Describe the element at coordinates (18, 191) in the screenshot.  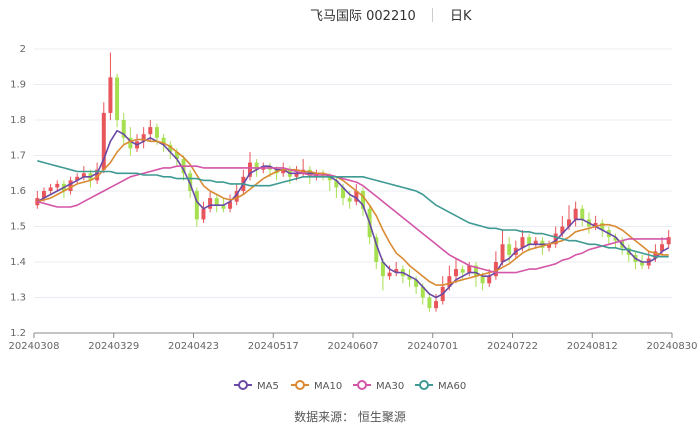
I see `y-tick-label: 1.6` at that location.